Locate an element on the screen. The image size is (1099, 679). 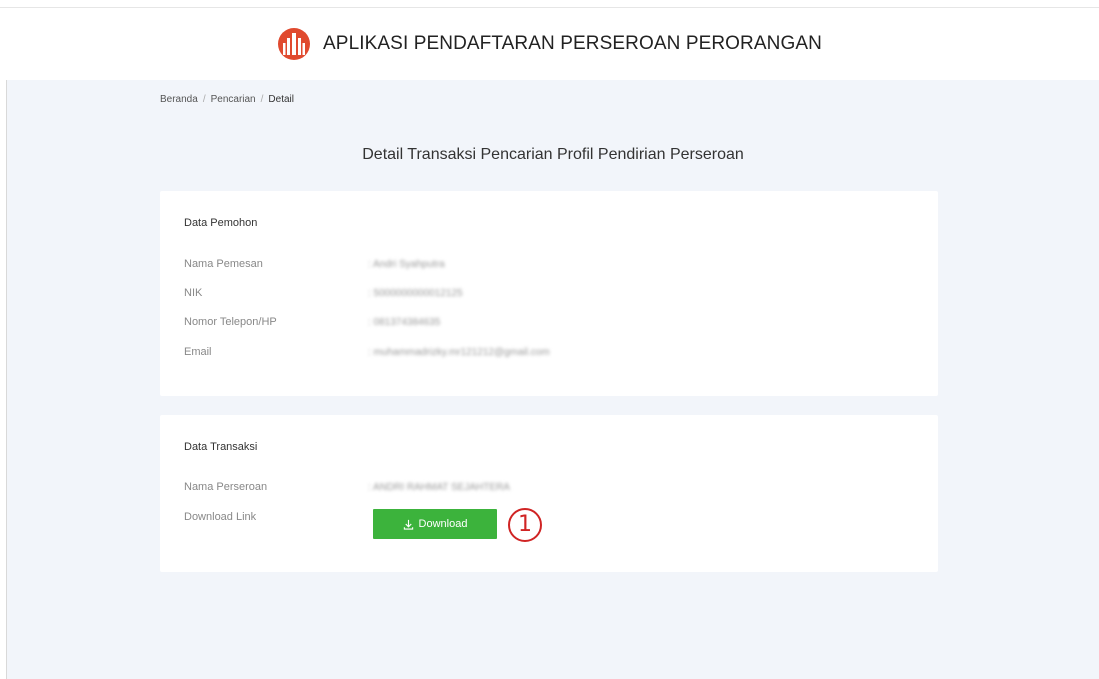
label-download-link: Download Link is located at coordinates (220, 517).